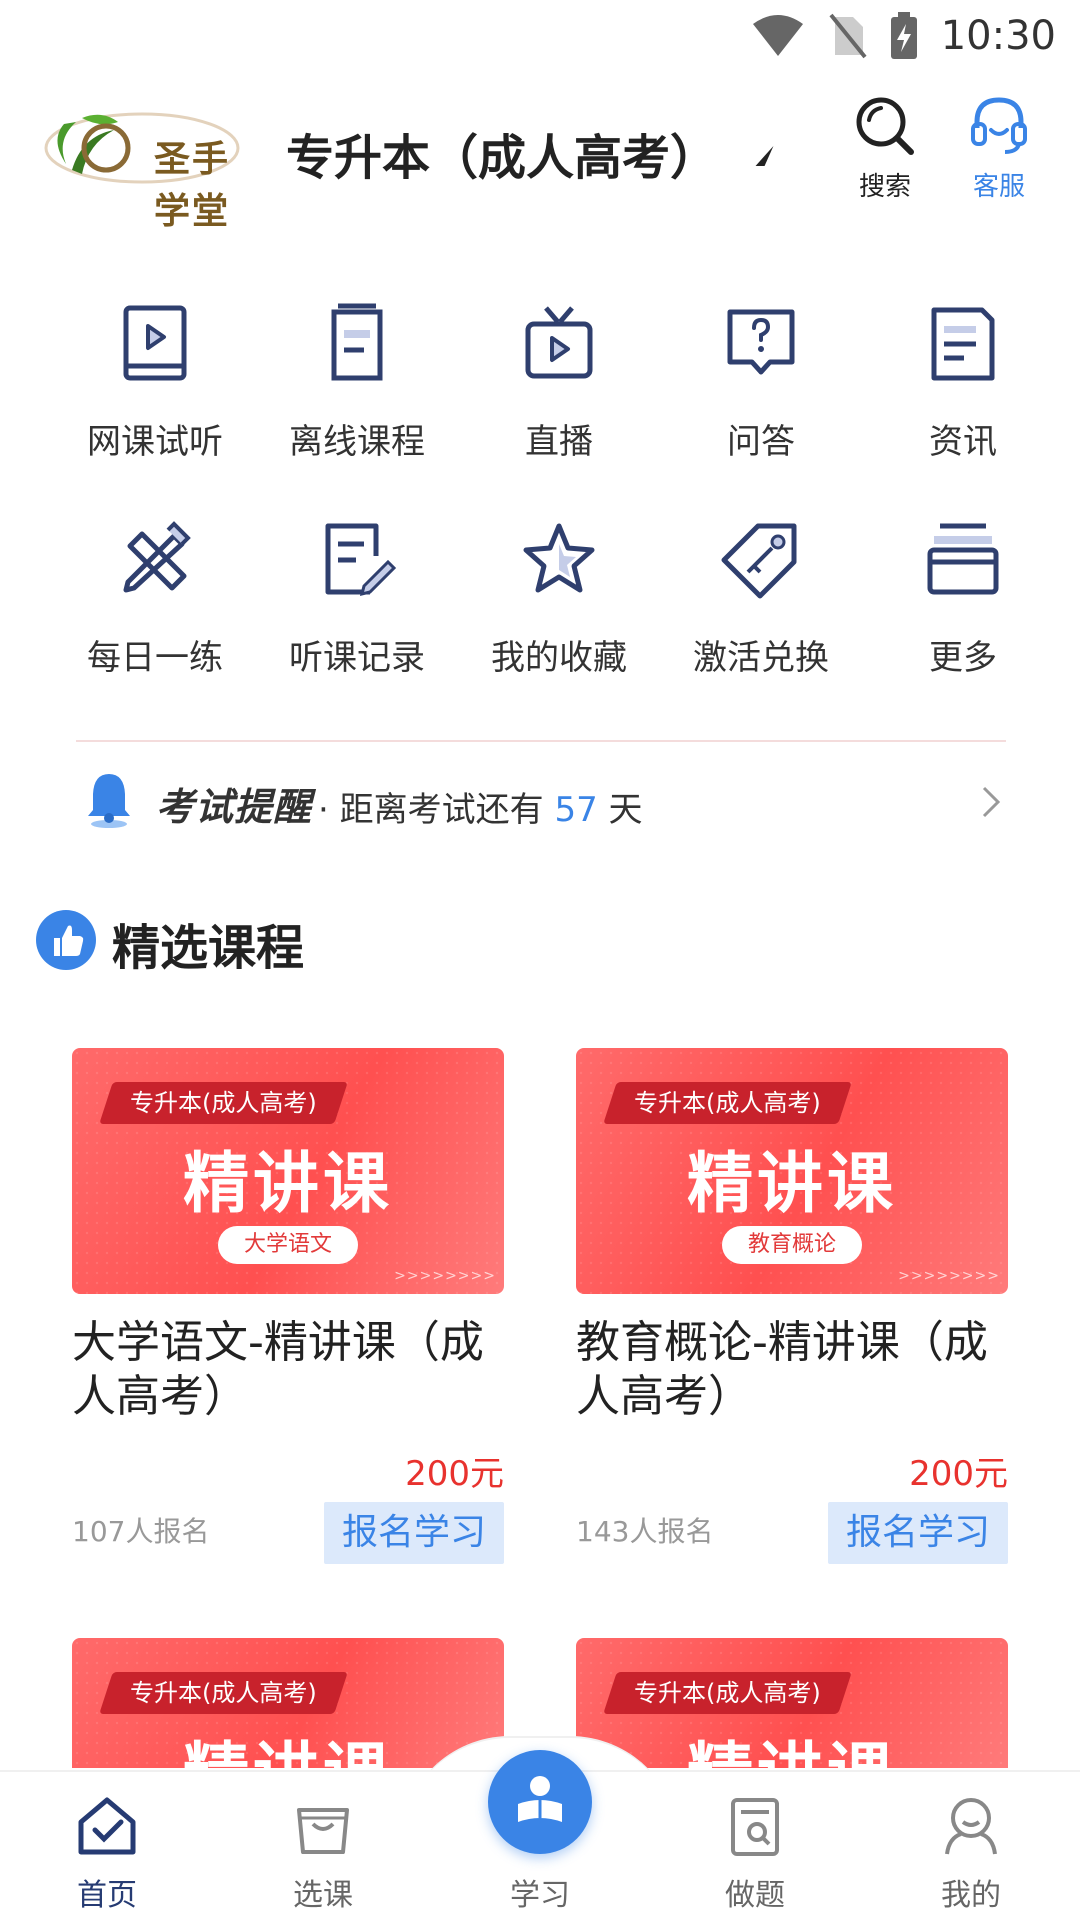 Image resolution: width=1080 pixels, height=1920 pixels. I want to click on nav-label-study: 学习, so click(540, 1895).